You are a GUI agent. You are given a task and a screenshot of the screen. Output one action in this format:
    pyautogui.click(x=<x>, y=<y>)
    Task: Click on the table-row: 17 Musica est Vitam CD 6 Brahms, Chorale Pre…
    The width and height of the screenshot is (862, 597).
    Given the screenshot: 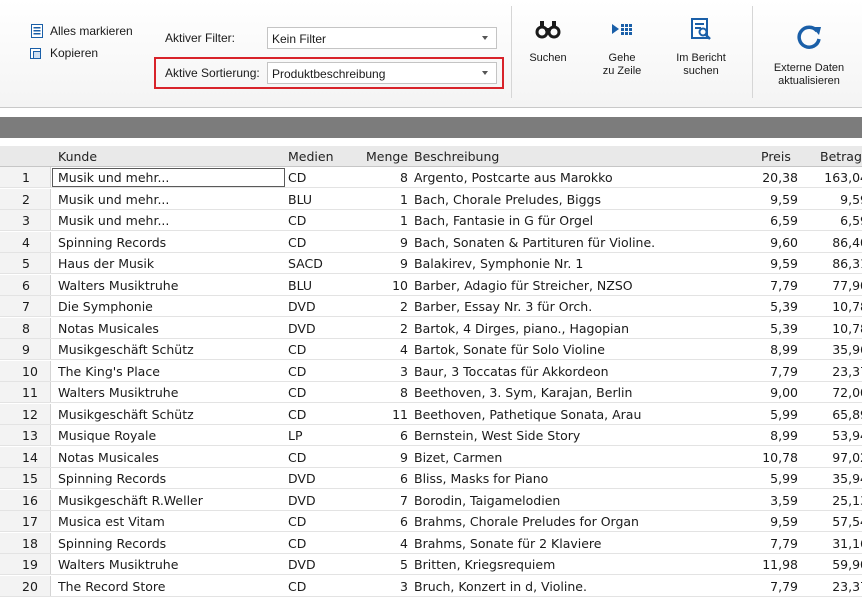 What is the action you would take?
    pyautogui.click(x=431, y=521)
    